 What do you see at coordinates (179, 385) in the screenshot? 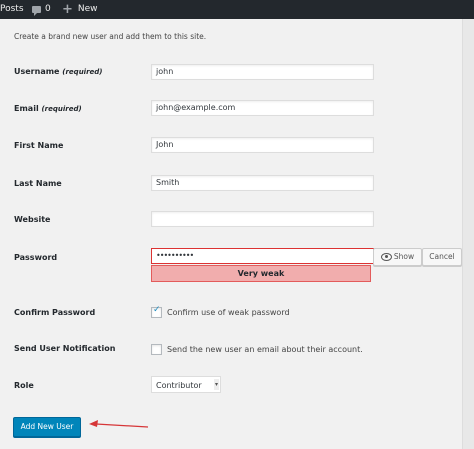
I see `role-selected-value: Contributor` at bounding box center [179, 385].